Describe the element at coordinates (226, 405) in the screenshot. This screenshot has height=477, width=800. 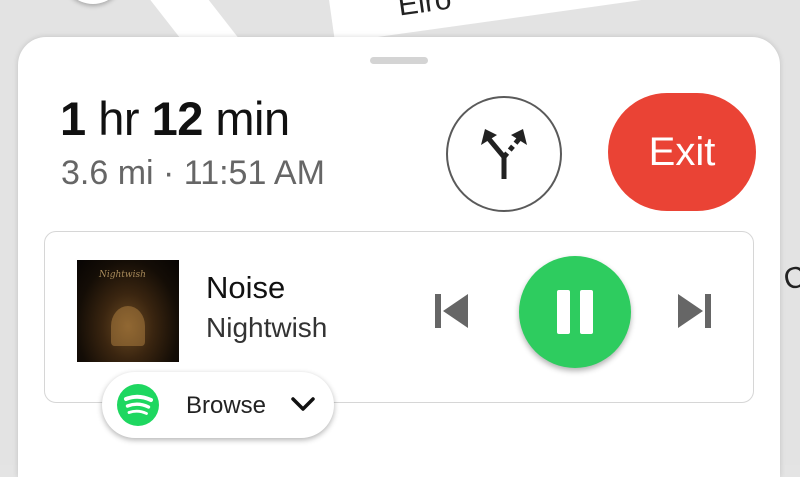
I see `browse-label: Browse` at that location.